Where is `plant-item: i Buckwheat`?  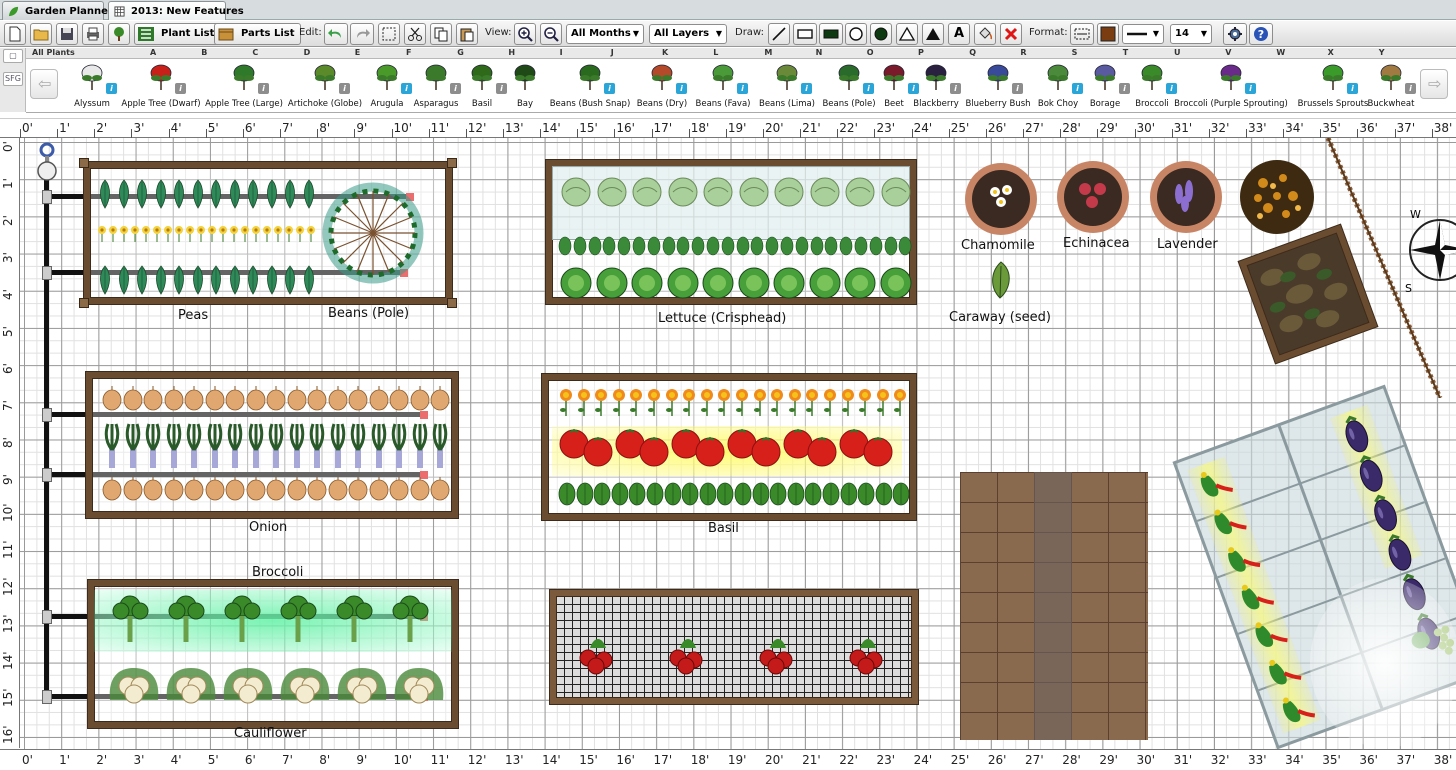
plant-item: i Buckwheat is located at coordinates (1391, 85).